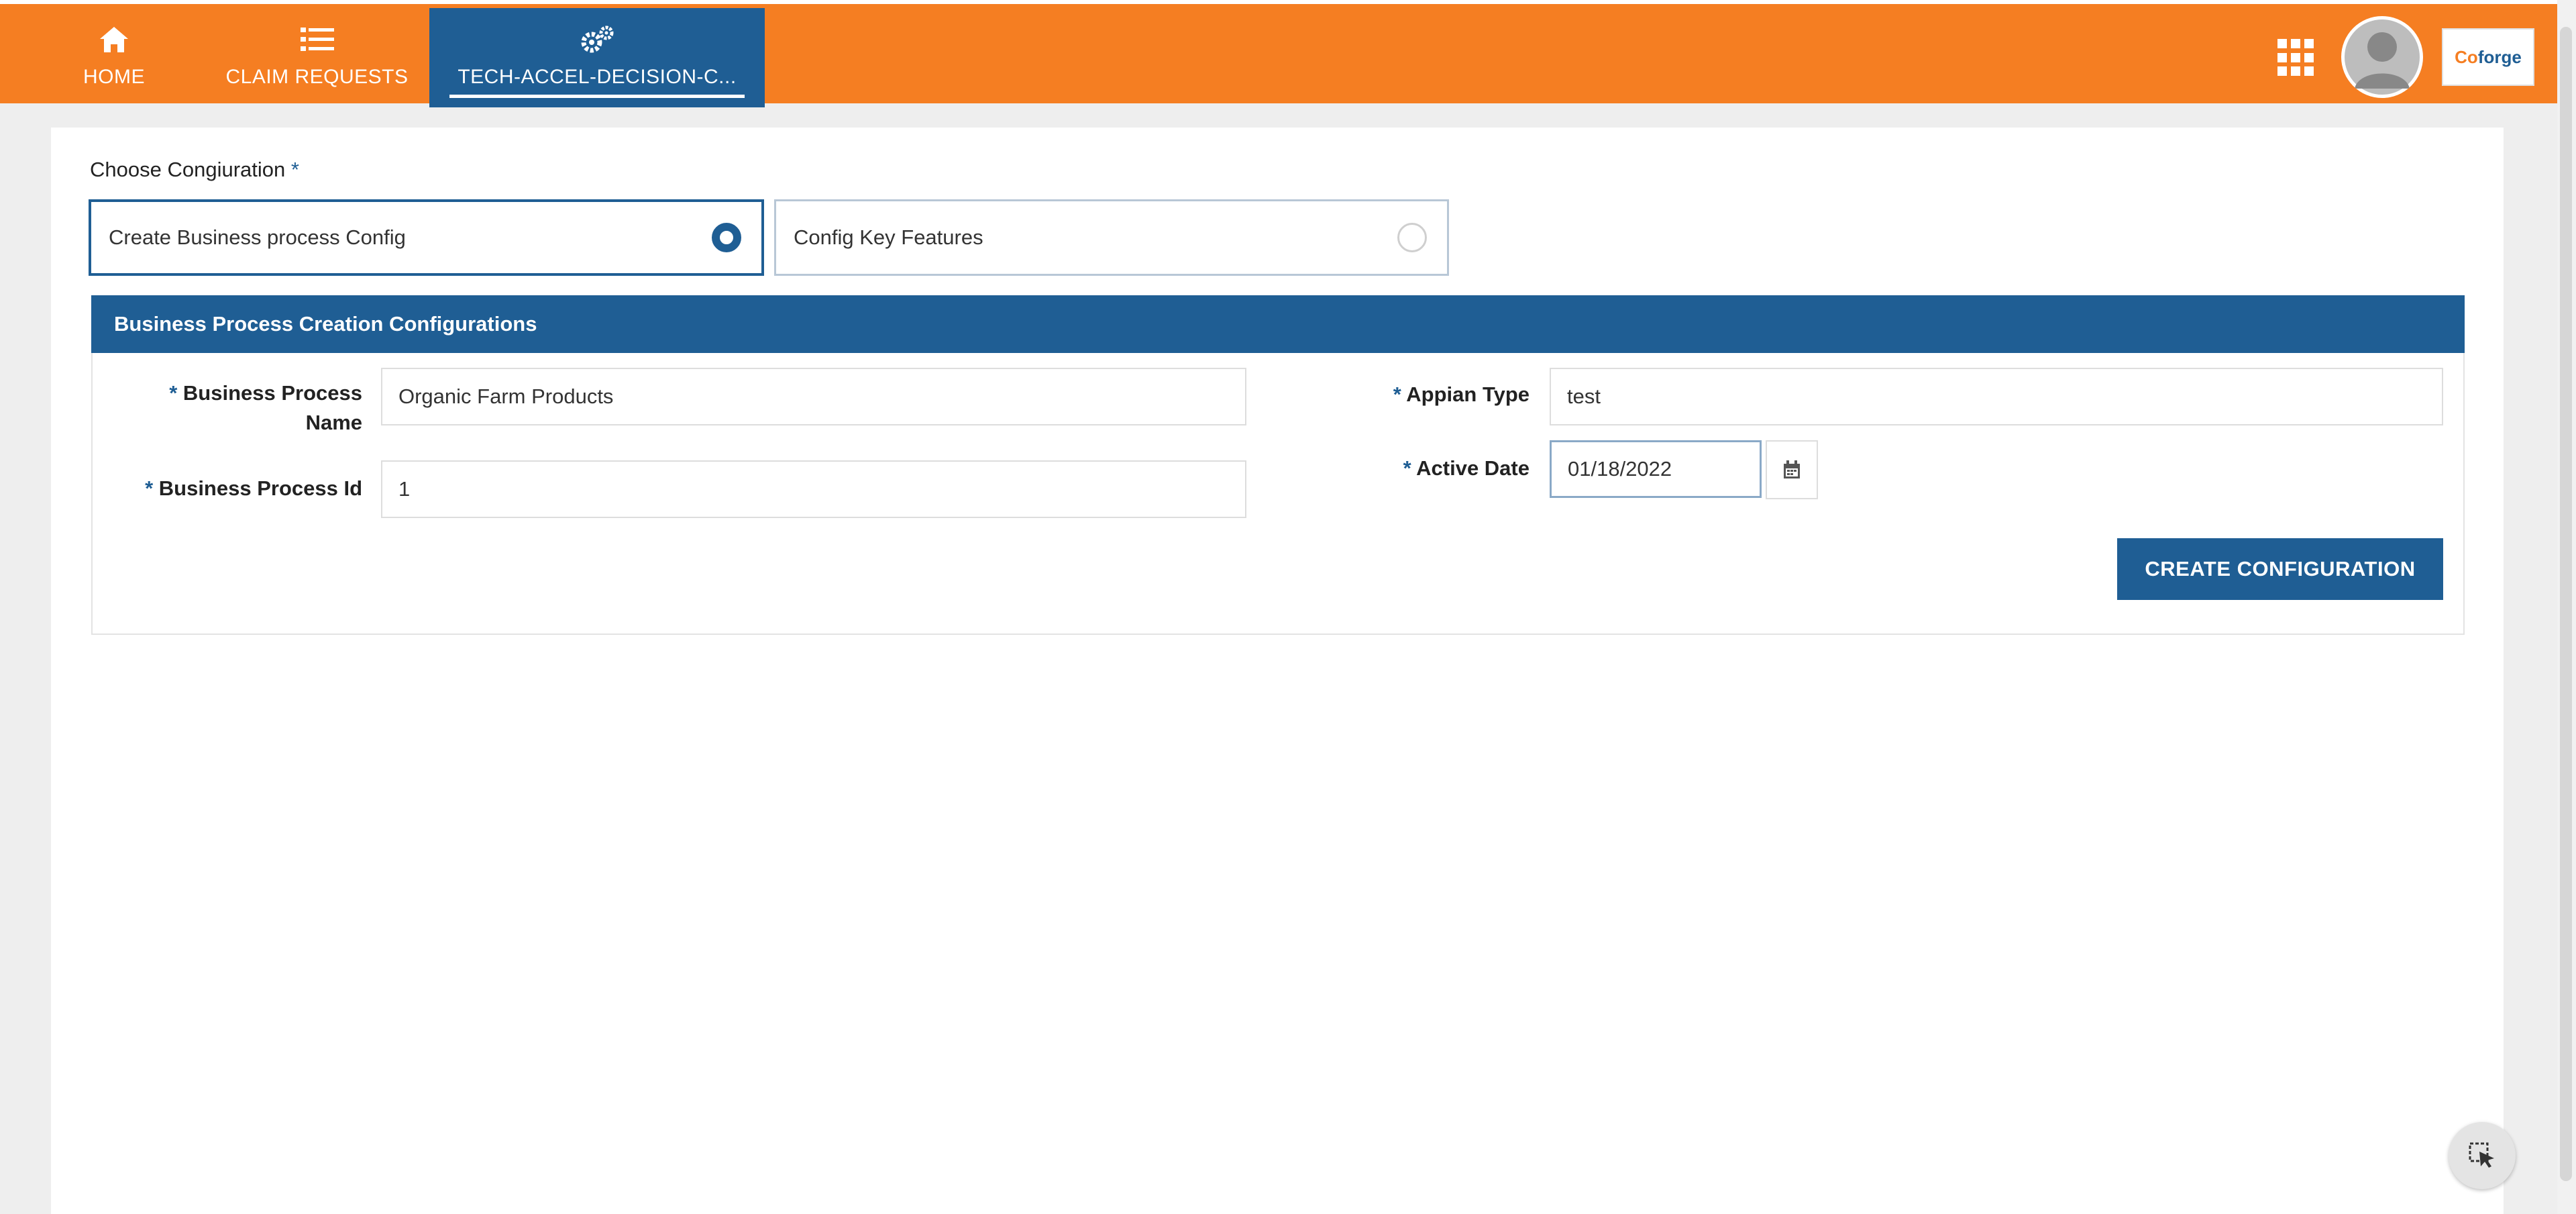 This screenshot has width=2576, height=1214. I want to click on home-icon, so click(114, 39).